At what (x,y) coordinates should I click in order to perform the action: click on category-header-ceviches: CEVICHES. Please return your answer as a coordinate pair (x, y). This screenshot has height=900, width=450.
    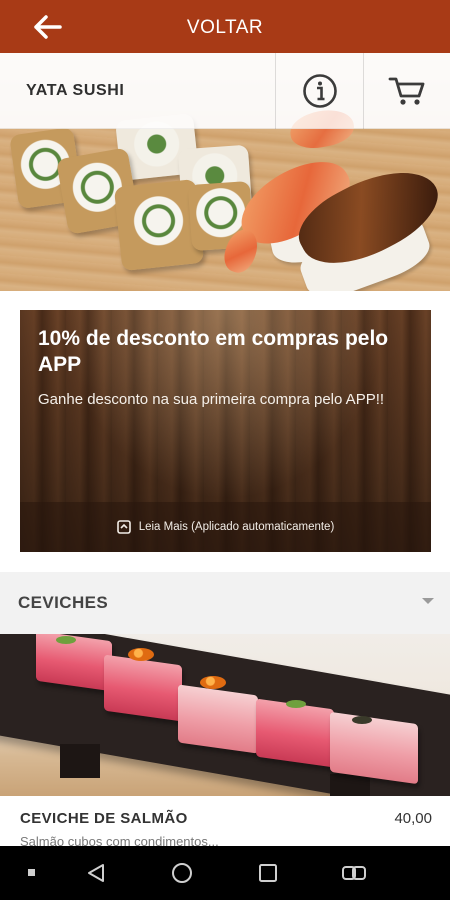
    Looking at the image, I should click on (225, 603).